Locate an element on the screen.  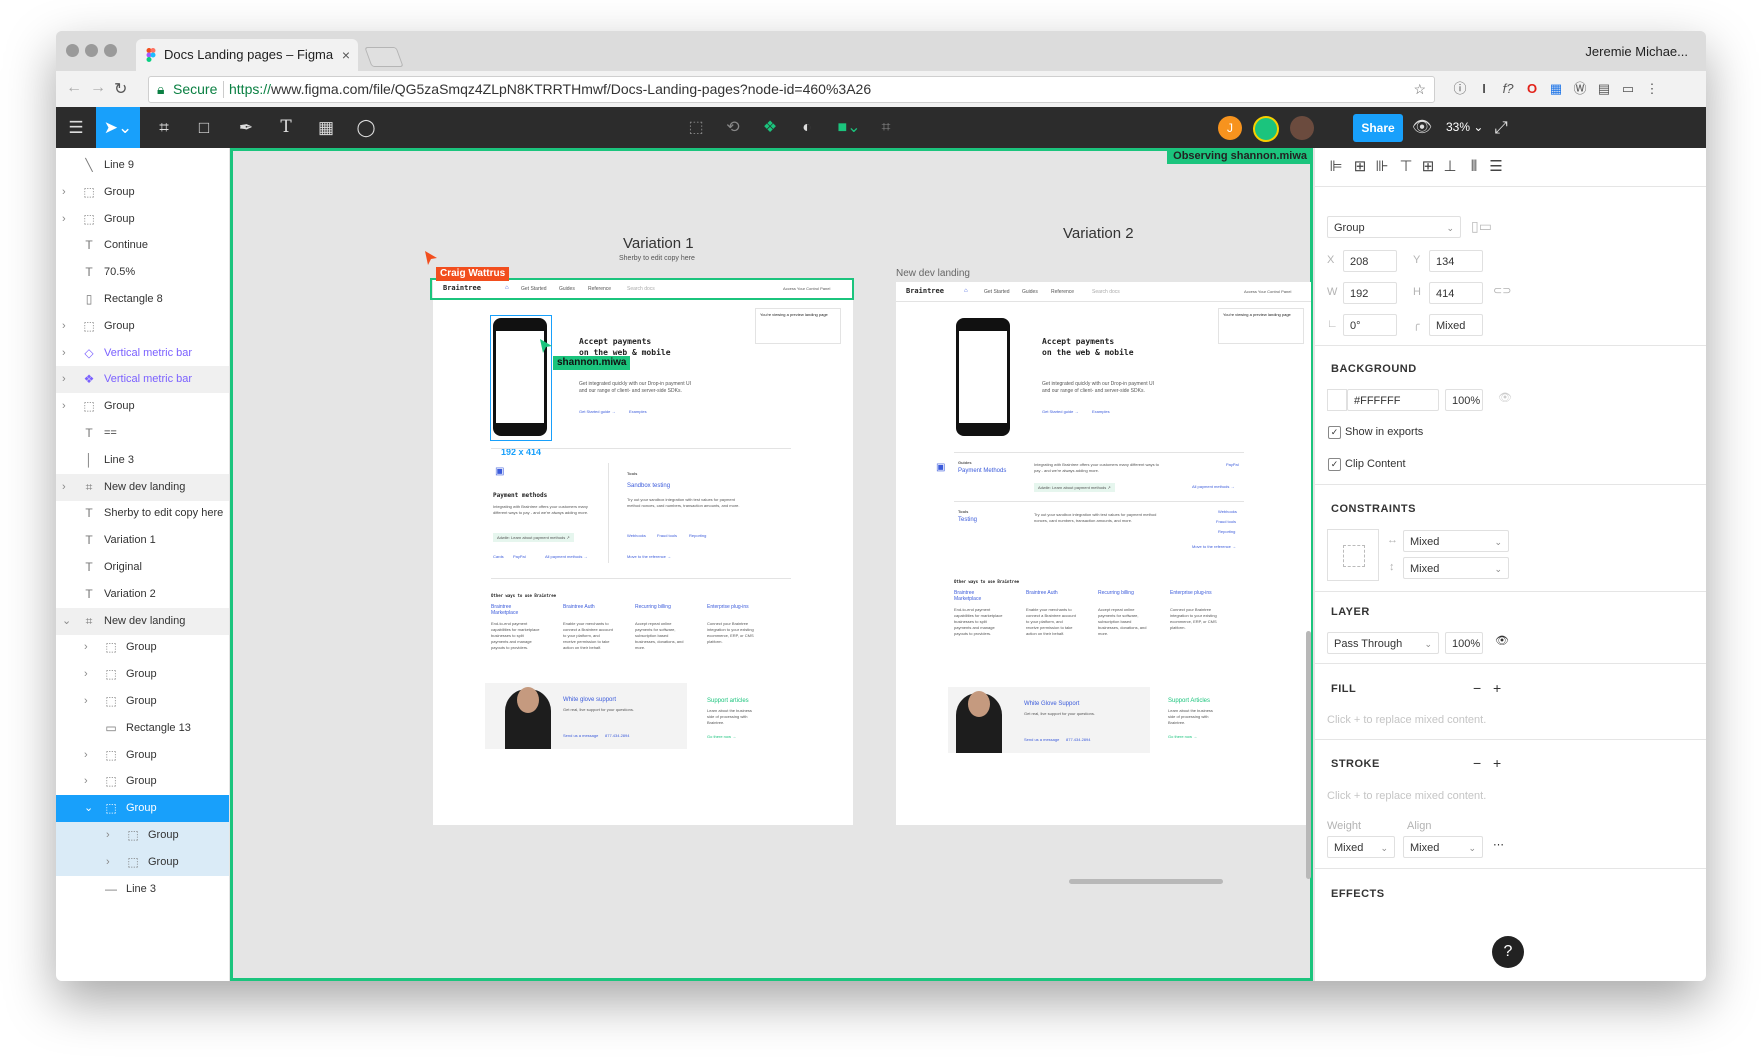
x-field: 208 is located at coordinates (1370, 261).